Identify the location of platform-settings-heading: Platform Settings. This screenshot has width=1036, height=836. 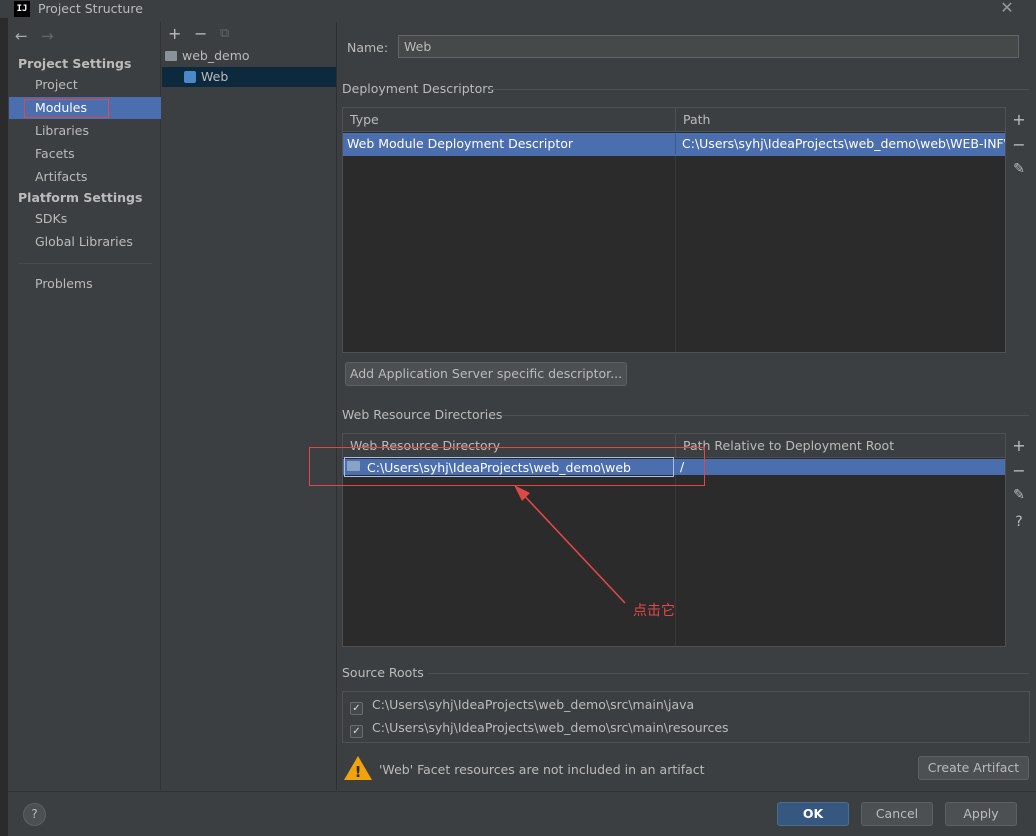
(80, 197).